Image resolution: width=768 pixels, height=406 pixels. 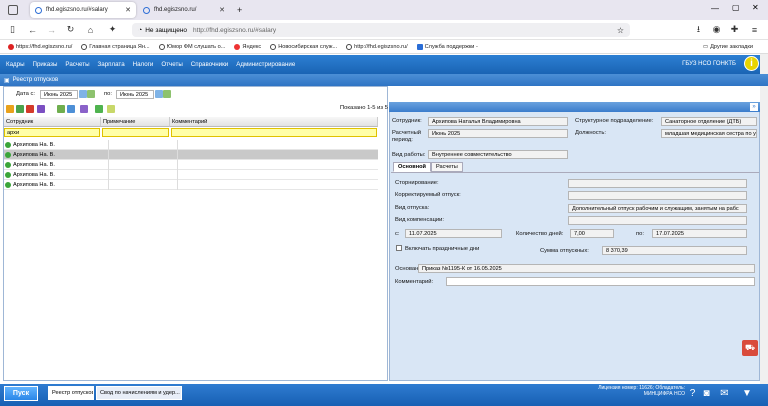 I want to click on correcting-field, so click(x=657, y=195).